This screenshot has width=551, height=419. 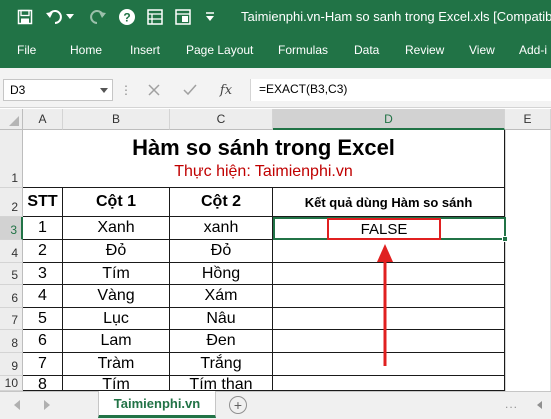 What do you see at coordinates (26, 50) in the screenshot?
I see `tab-file: File` at bounding box center [26, 50].